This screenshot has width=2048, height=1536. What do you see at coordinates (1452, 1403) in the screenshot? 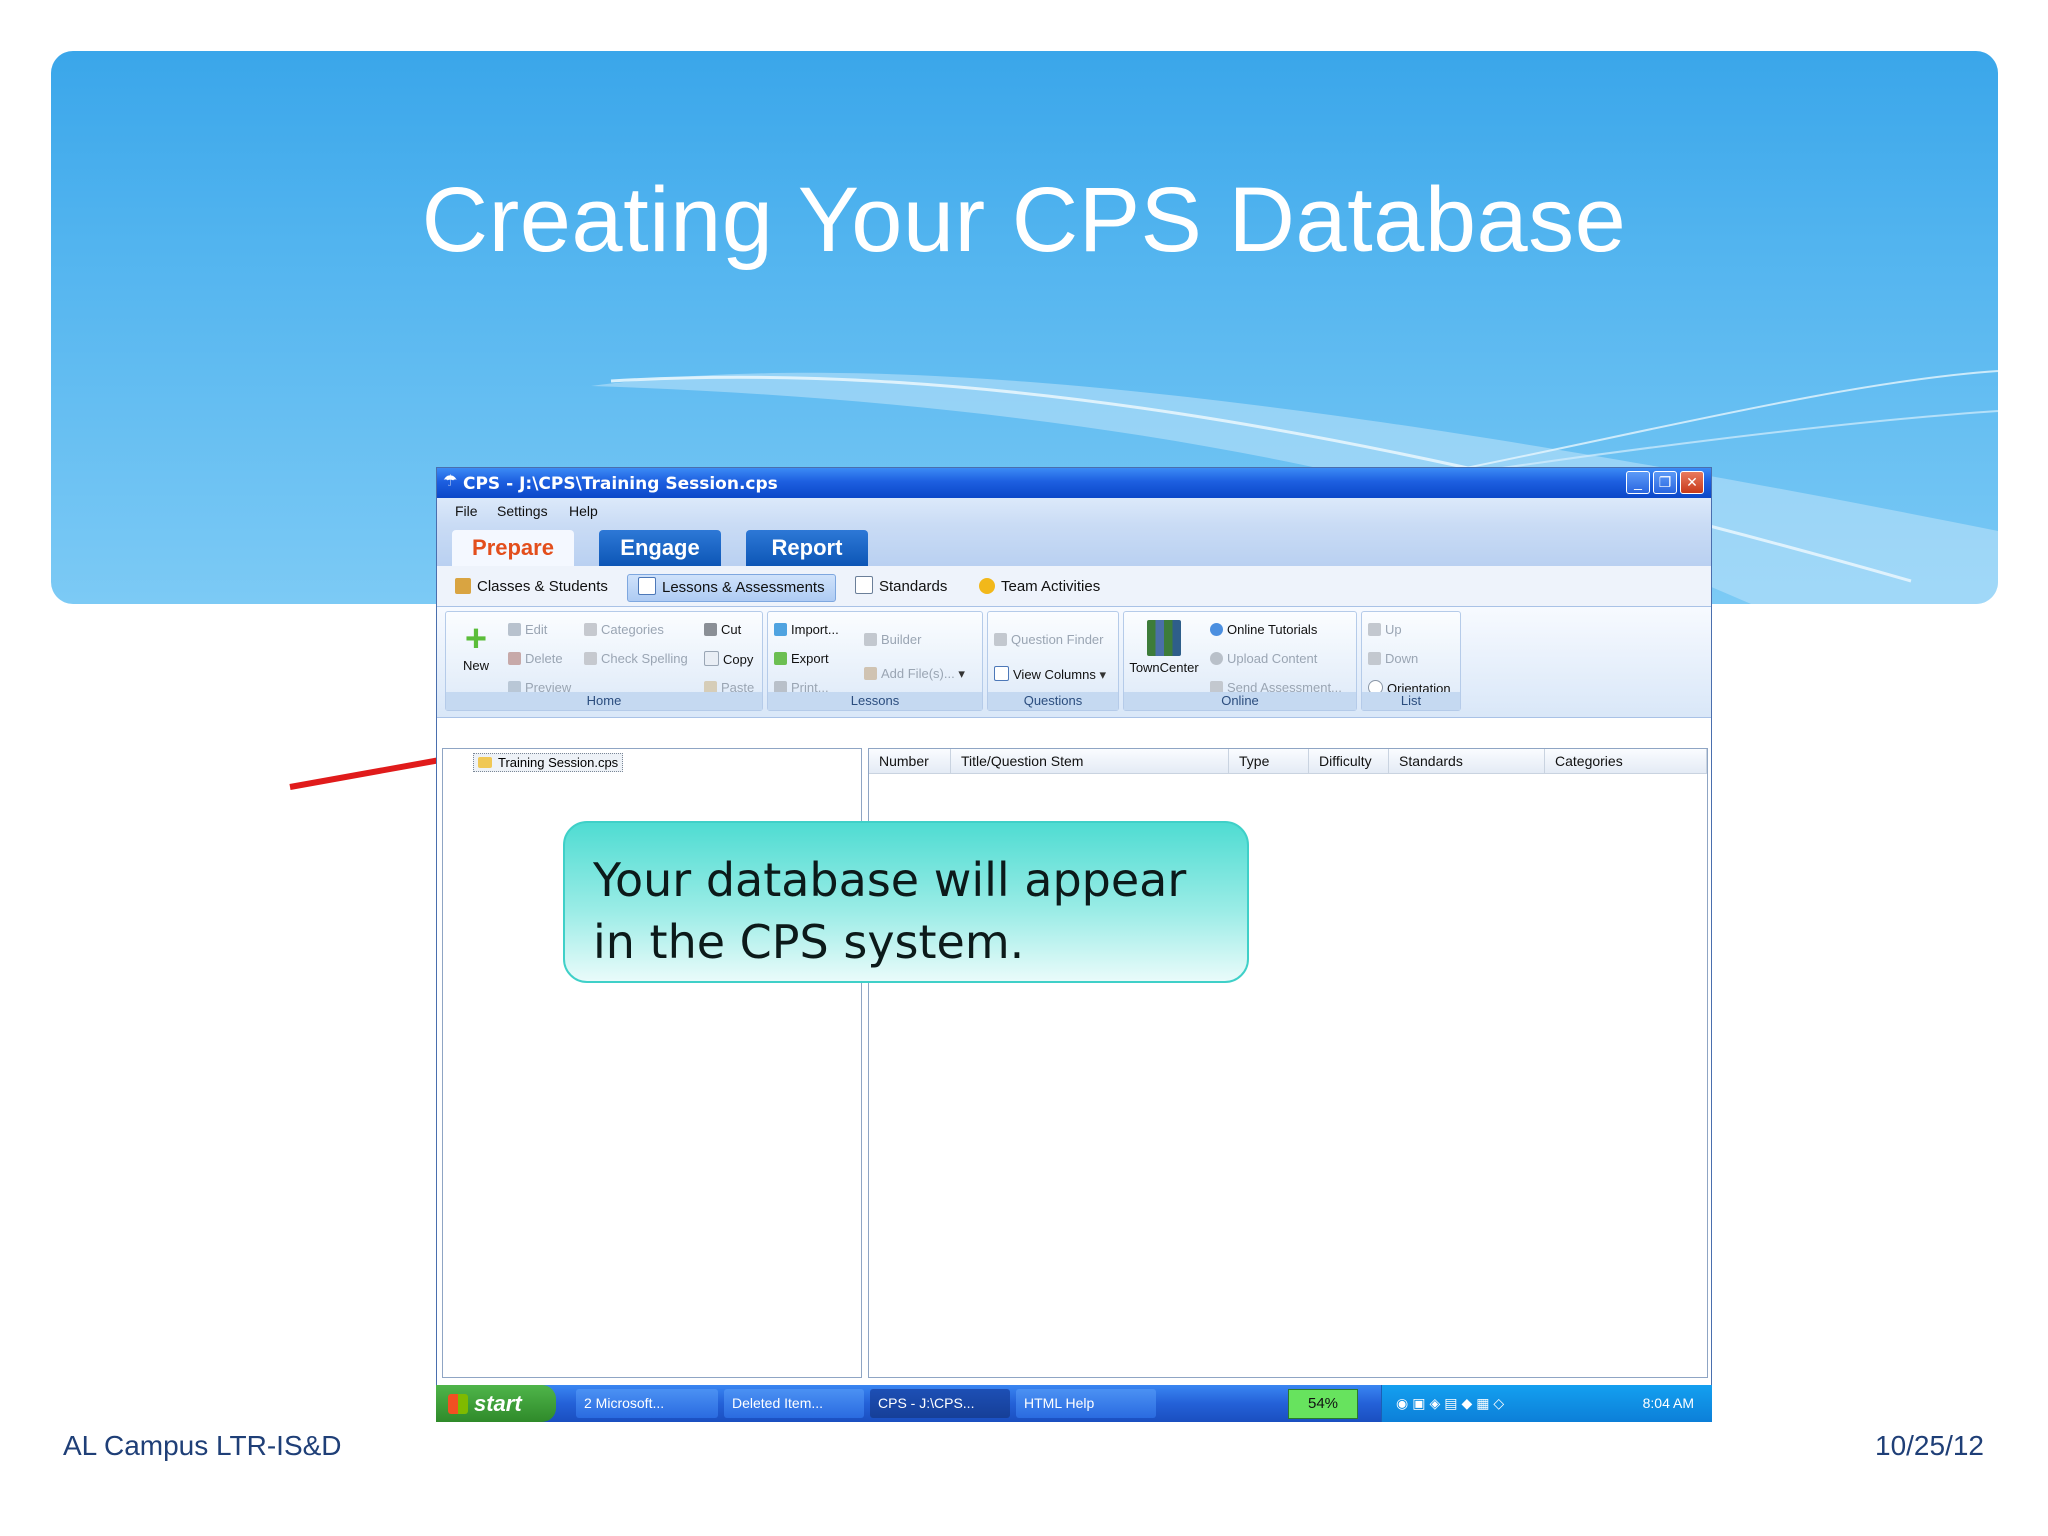
I see `tray-icons: ◉▣◈▤◆▦◇` at bounding box center [1452, 1403].